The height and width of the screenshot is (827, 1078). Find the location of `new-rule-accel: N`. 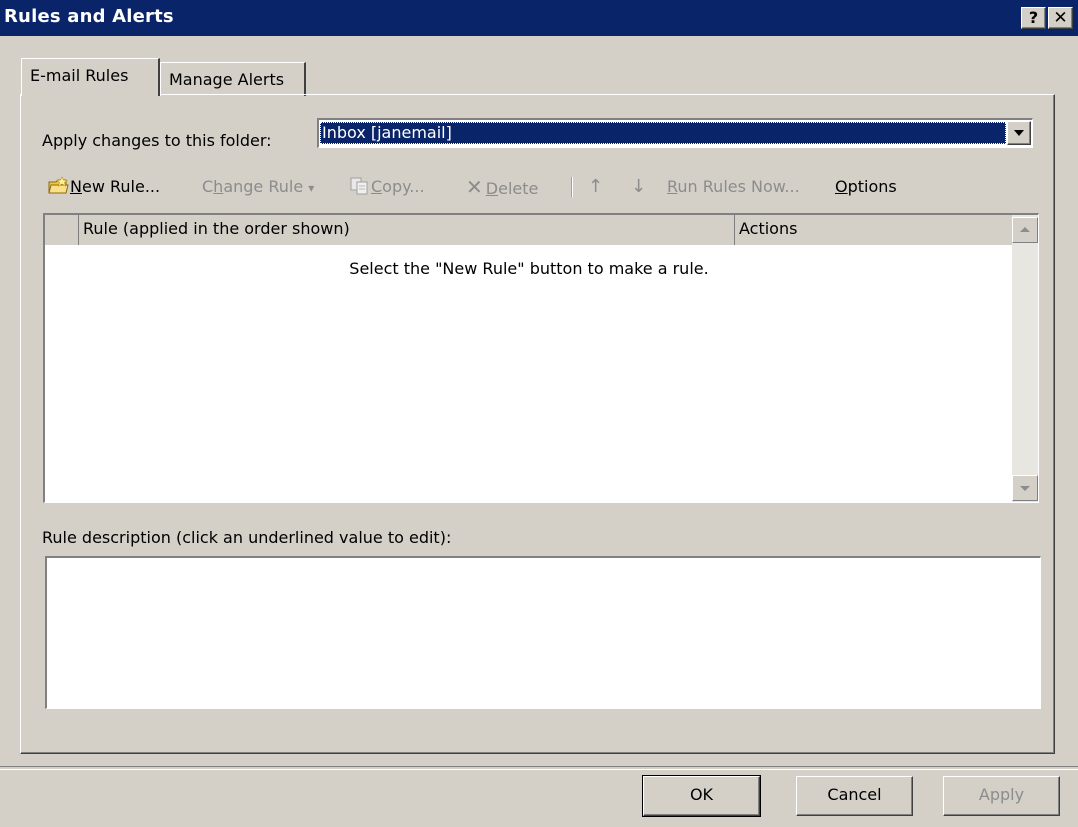

new-rule-accel: N is located at coordinates (76, 186).